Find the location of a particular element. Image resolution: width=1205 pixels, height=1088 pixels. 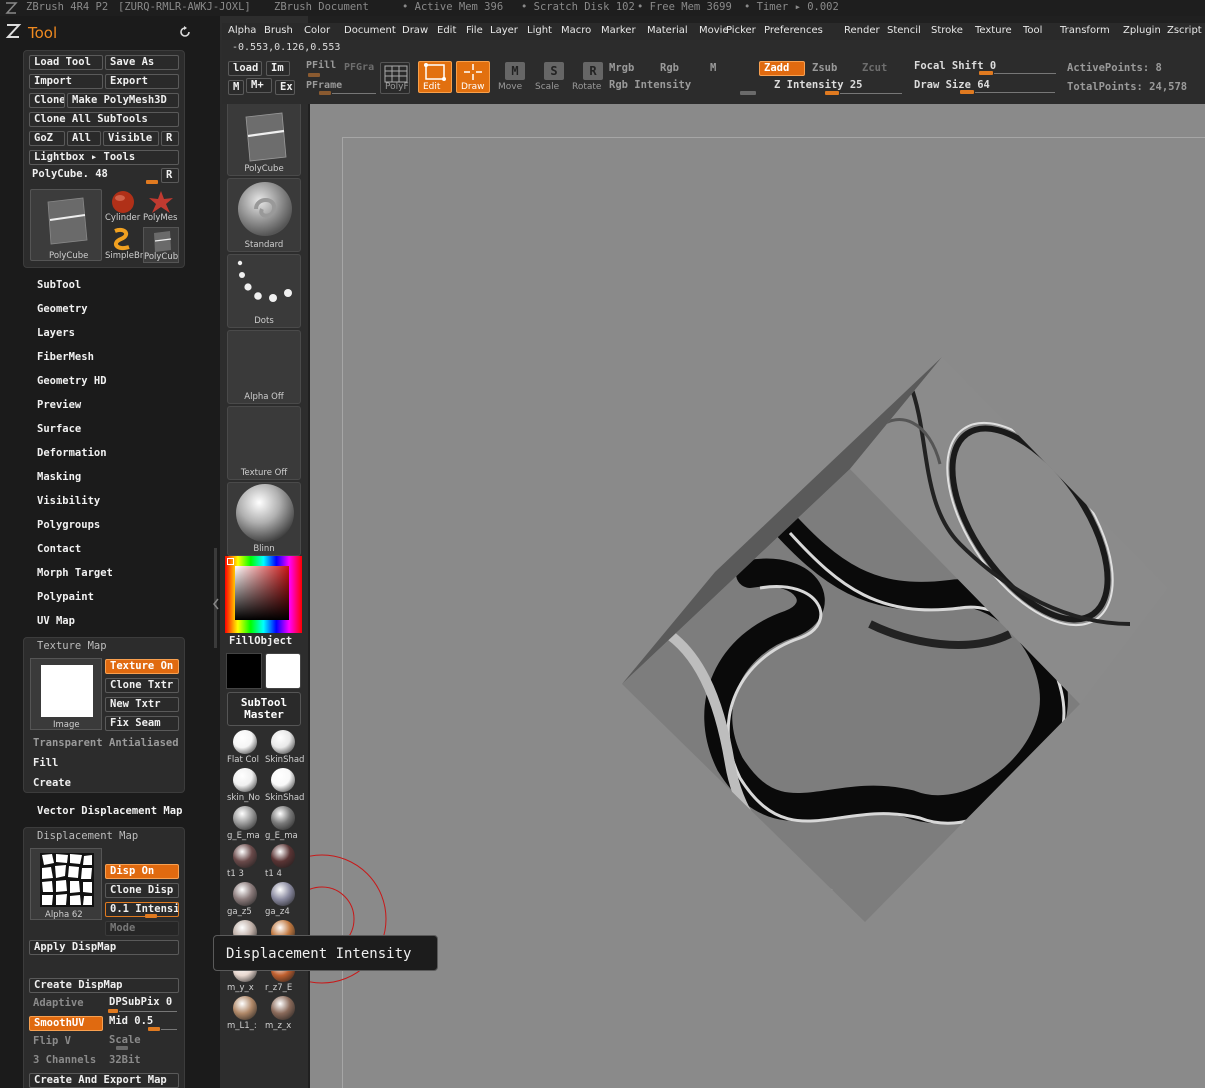

flip-v-toggle: Flip V is located at coordinates (52, 1041).